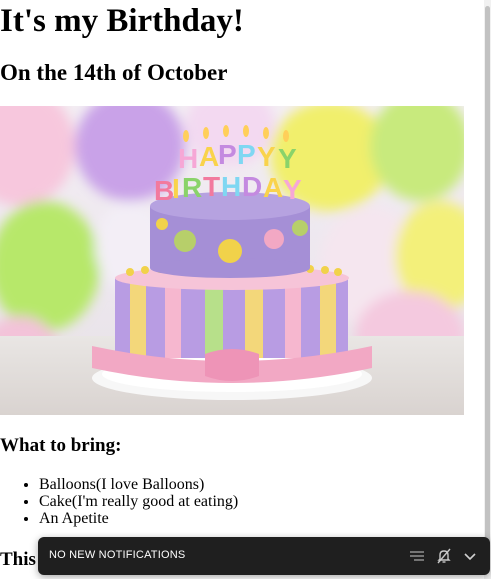  What do you see at coordinates (232, 312) in the screenshot?
I see `cake-bottom-tier` at bounding box center [232, 312].